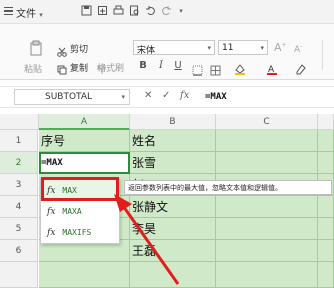 The height and width of the screenshot is (288, 334). I want to click on annotation-arrow, so click(147, 239).